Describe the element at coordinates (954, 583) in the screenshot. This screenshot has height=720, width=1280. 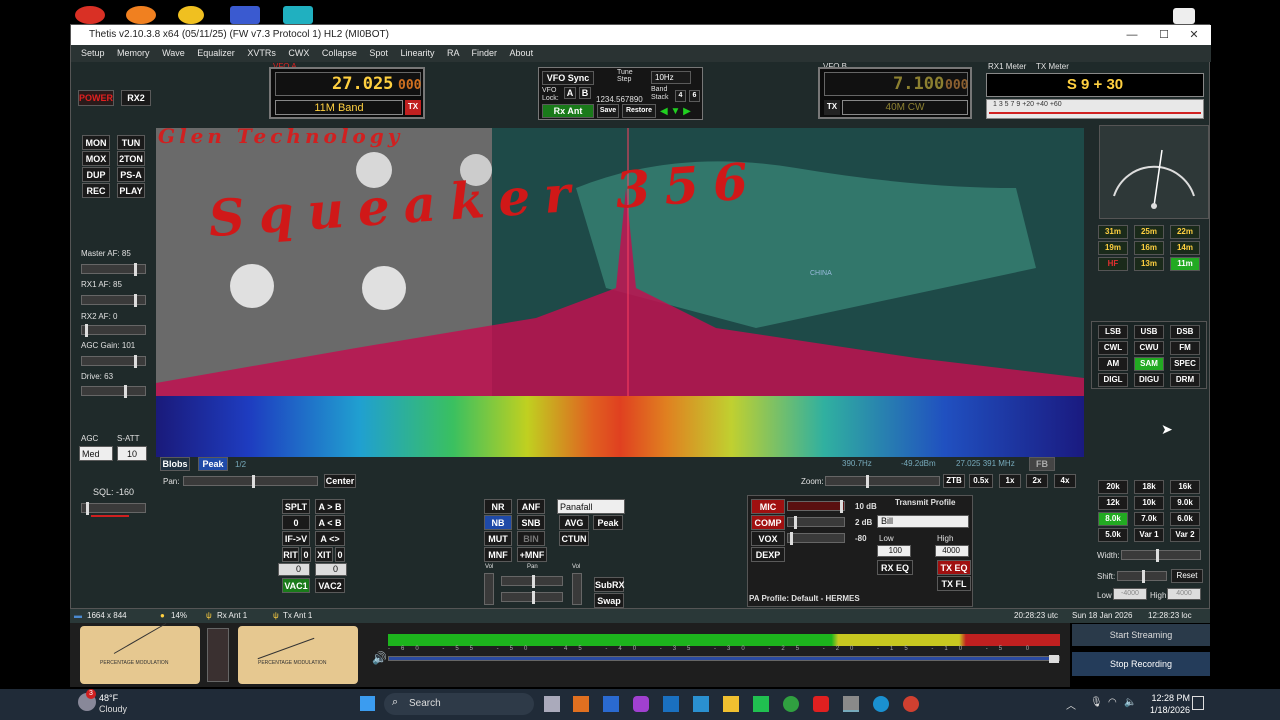
I see `tx-fl-button: TX FL` at that location.